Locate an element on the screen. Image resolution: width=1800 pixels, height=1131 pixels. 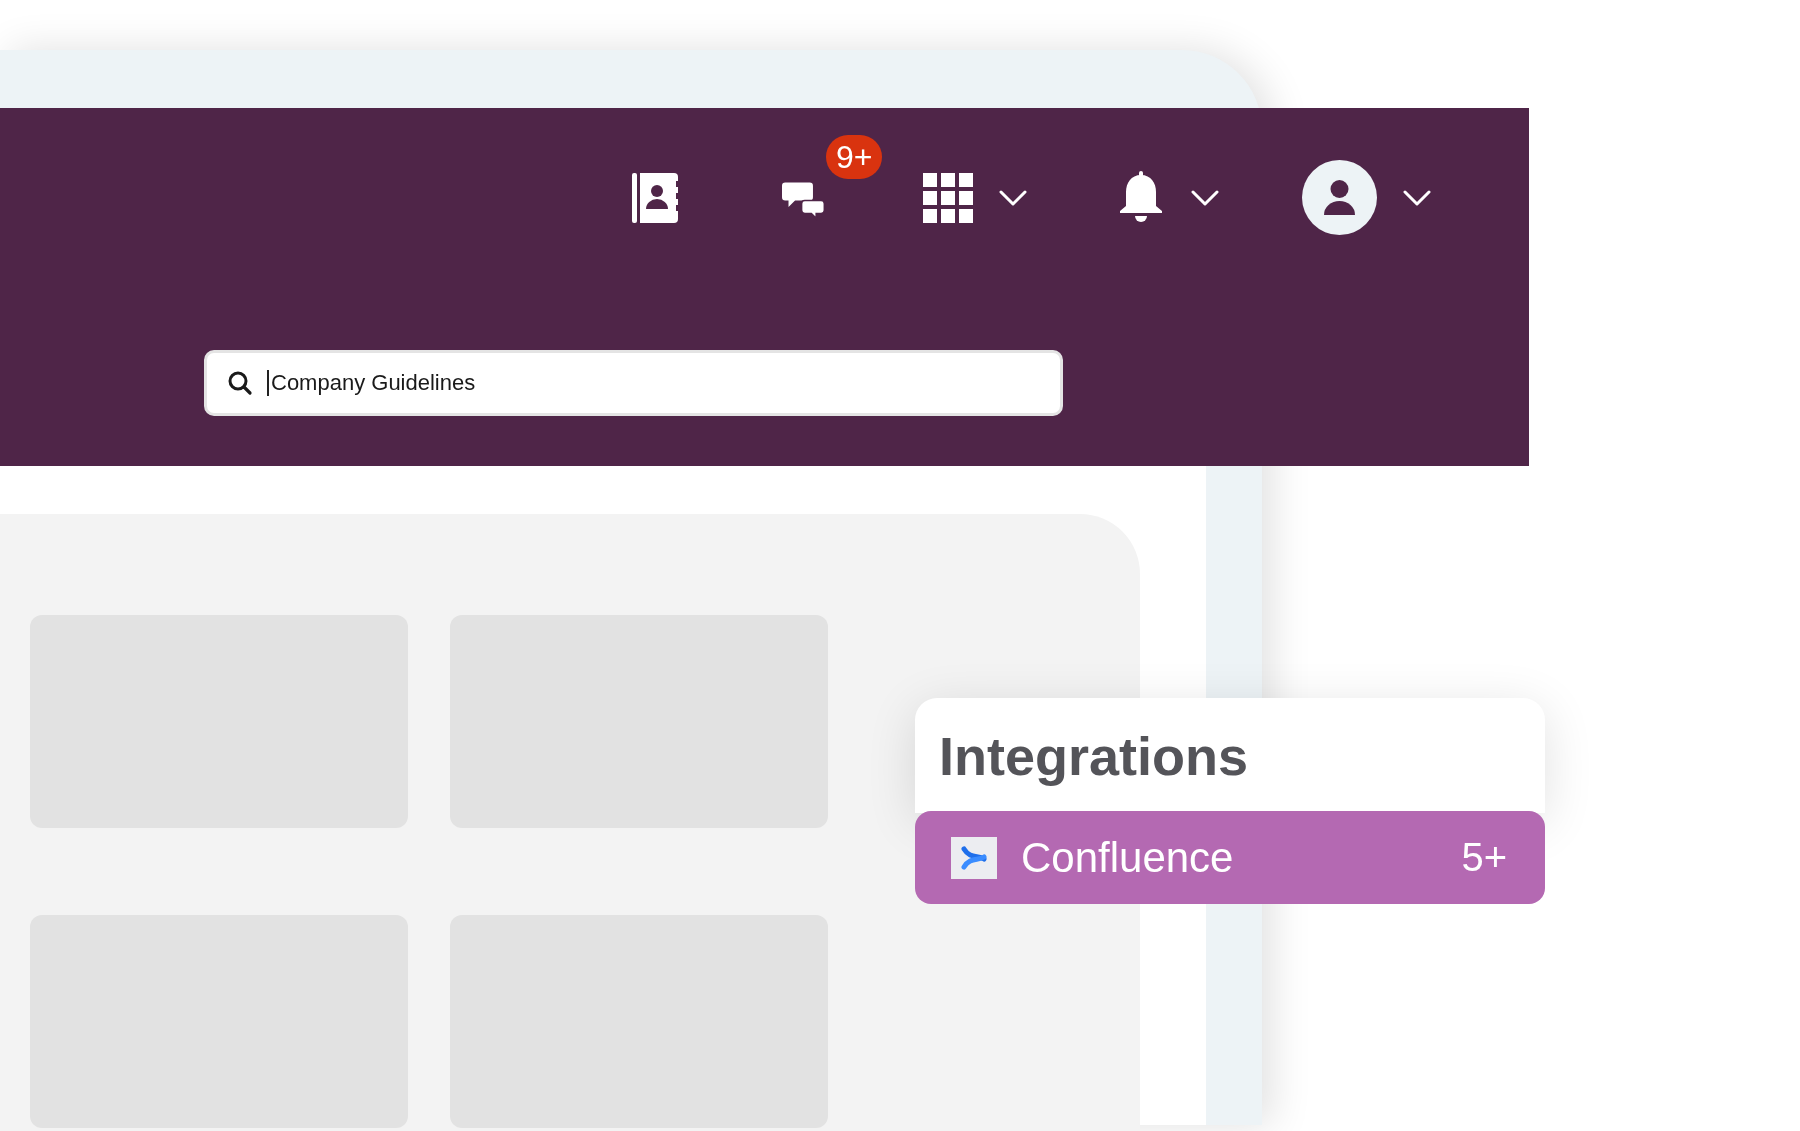
integrations-heading: Integrations is located at coordinates (1230, 755).